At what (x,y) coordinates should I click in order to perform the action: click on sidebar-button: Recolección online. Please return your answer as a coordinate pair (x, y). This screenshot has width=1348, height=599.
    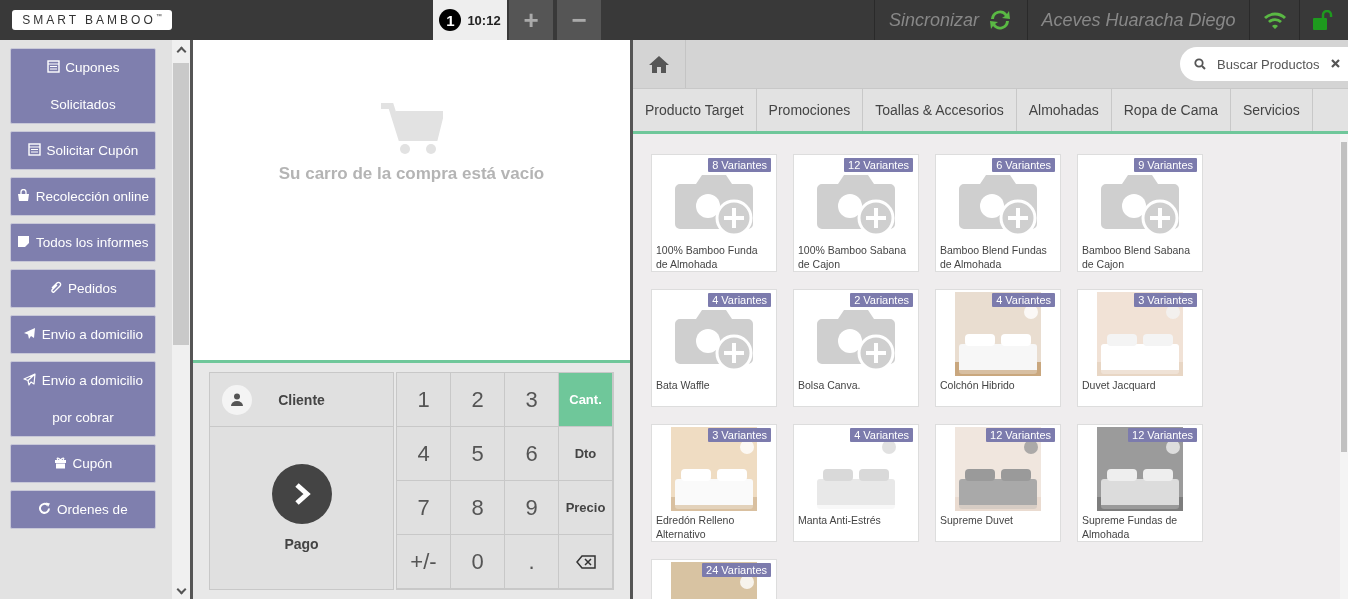
    Looking at the image, I should click on (83, 196).